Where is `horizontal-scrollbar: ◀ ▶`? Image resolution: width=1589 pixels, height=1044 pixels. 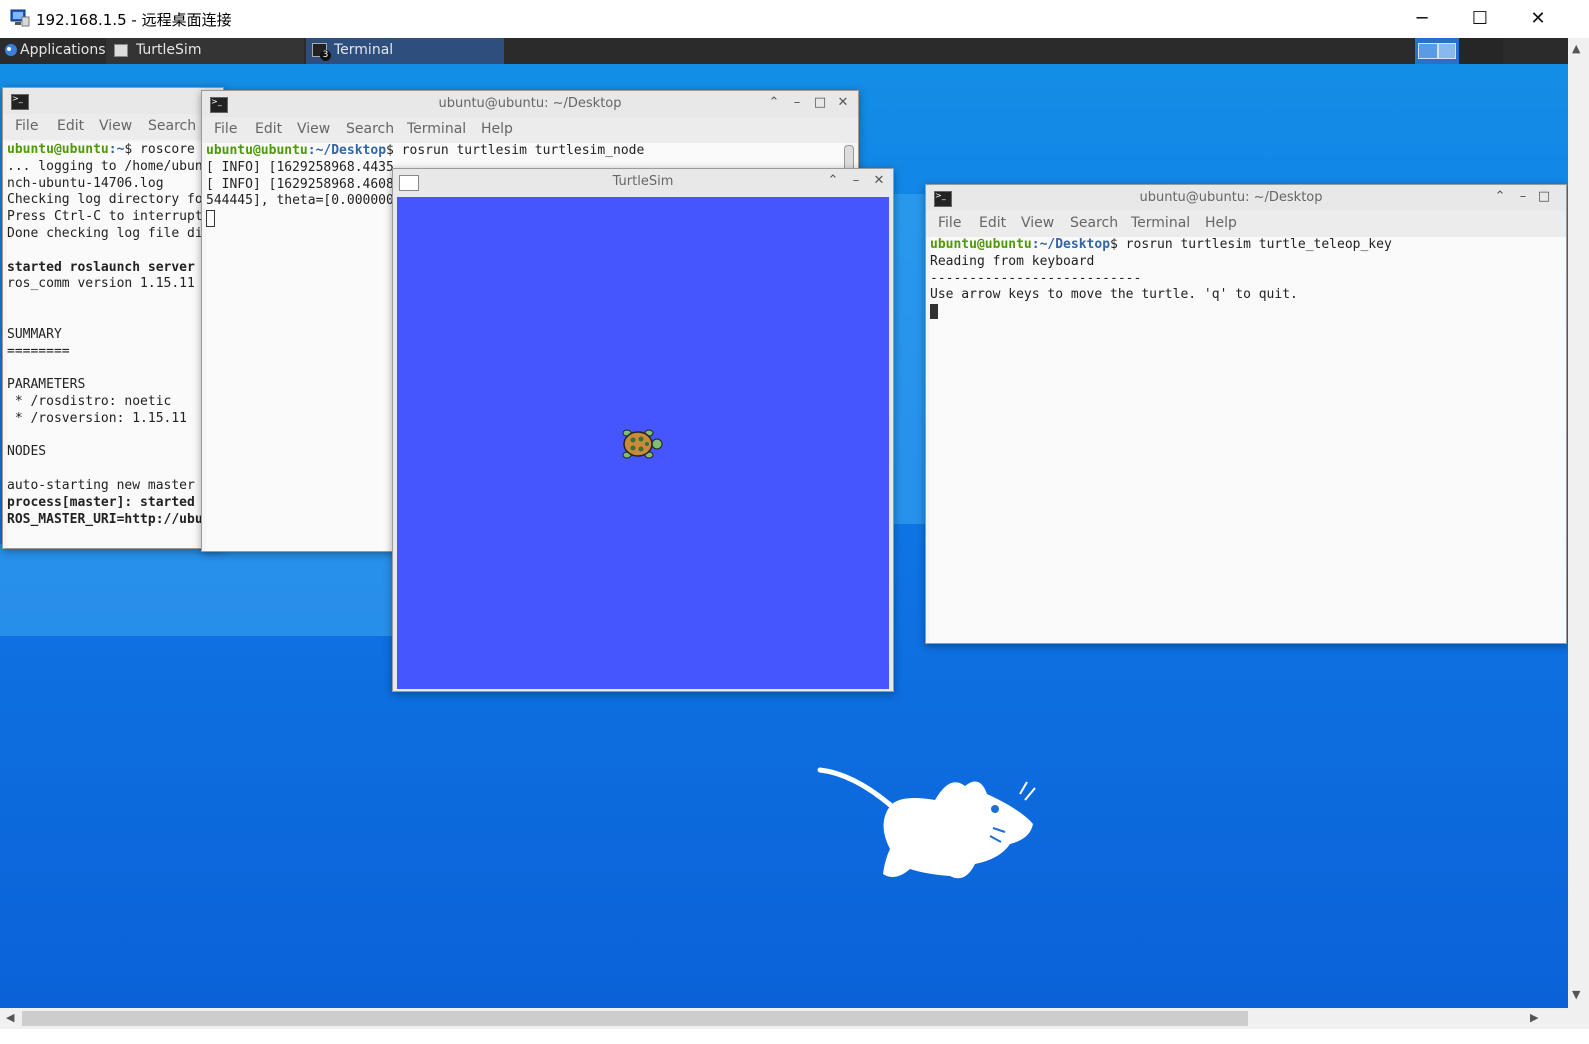
horizontal-scrollbar: ◀ ▶ is located at coordinates (784, 1018).